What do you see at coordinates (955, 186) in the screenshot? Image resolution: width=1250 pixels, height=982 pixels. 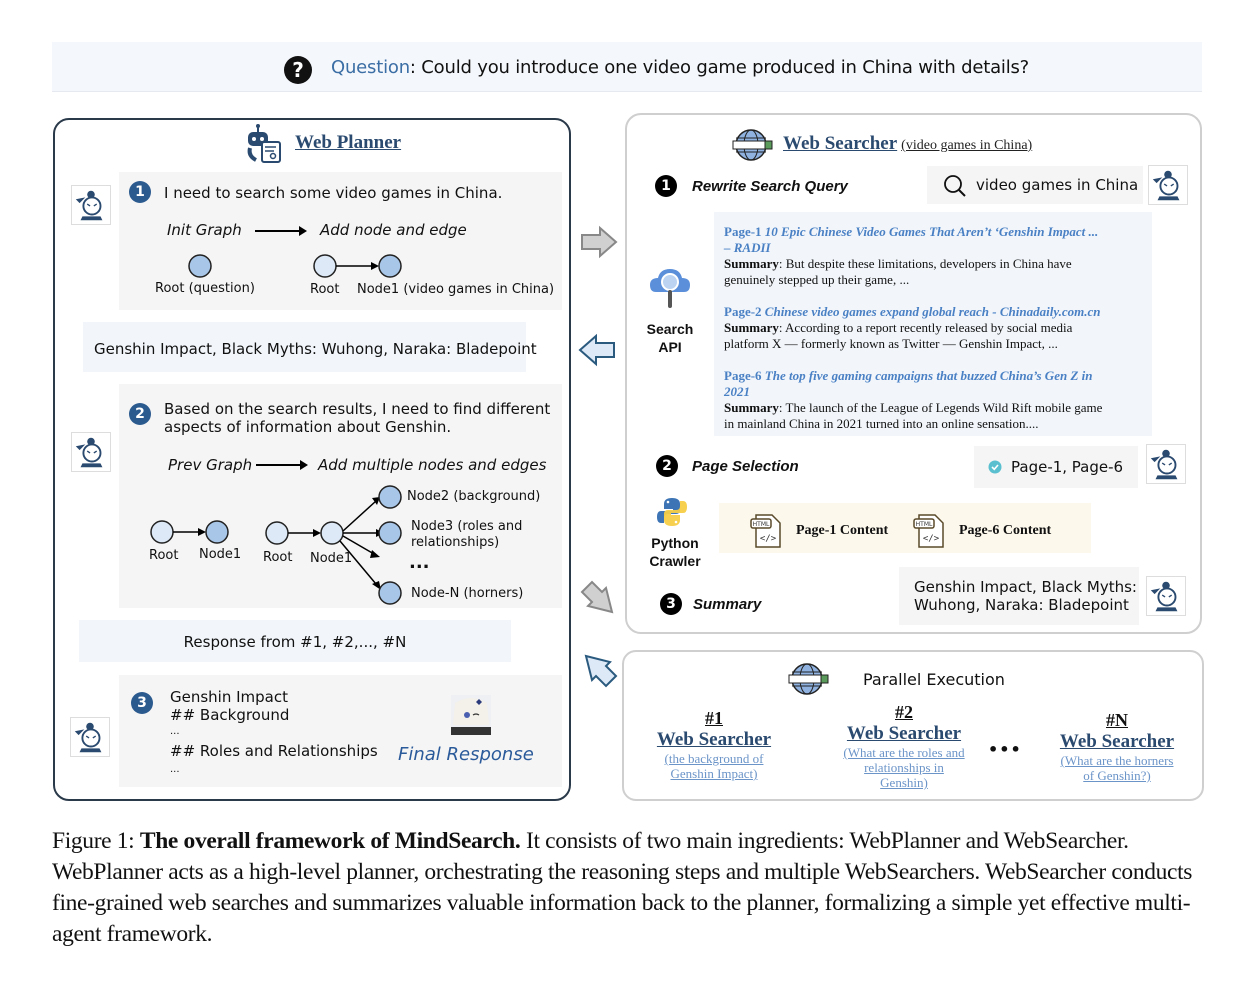 I see `search-icon` at bounding box center [955, 186].